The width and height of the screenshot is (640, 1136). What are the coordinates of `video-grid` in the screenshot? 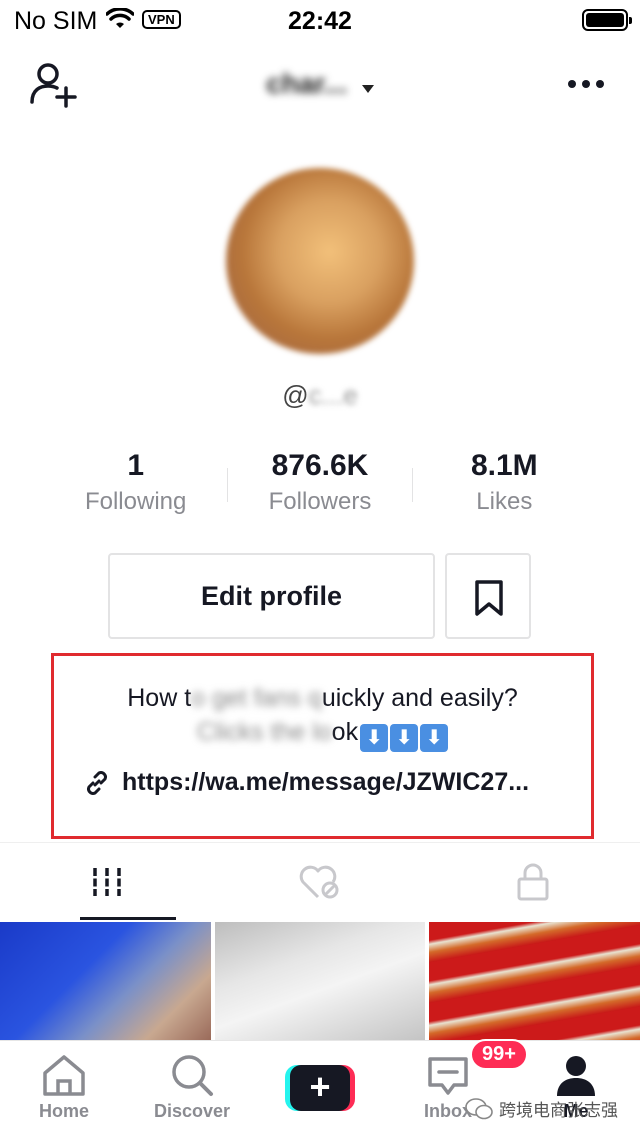 It's located at (320, 981).